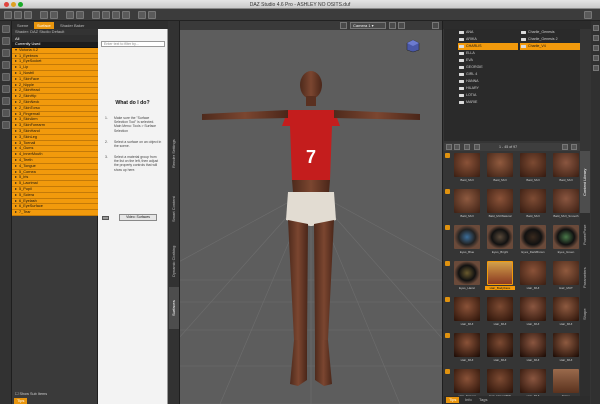  Describe the element at coordinates (468, 400) in the screenshot. I see `tab-info: Info` at that location.